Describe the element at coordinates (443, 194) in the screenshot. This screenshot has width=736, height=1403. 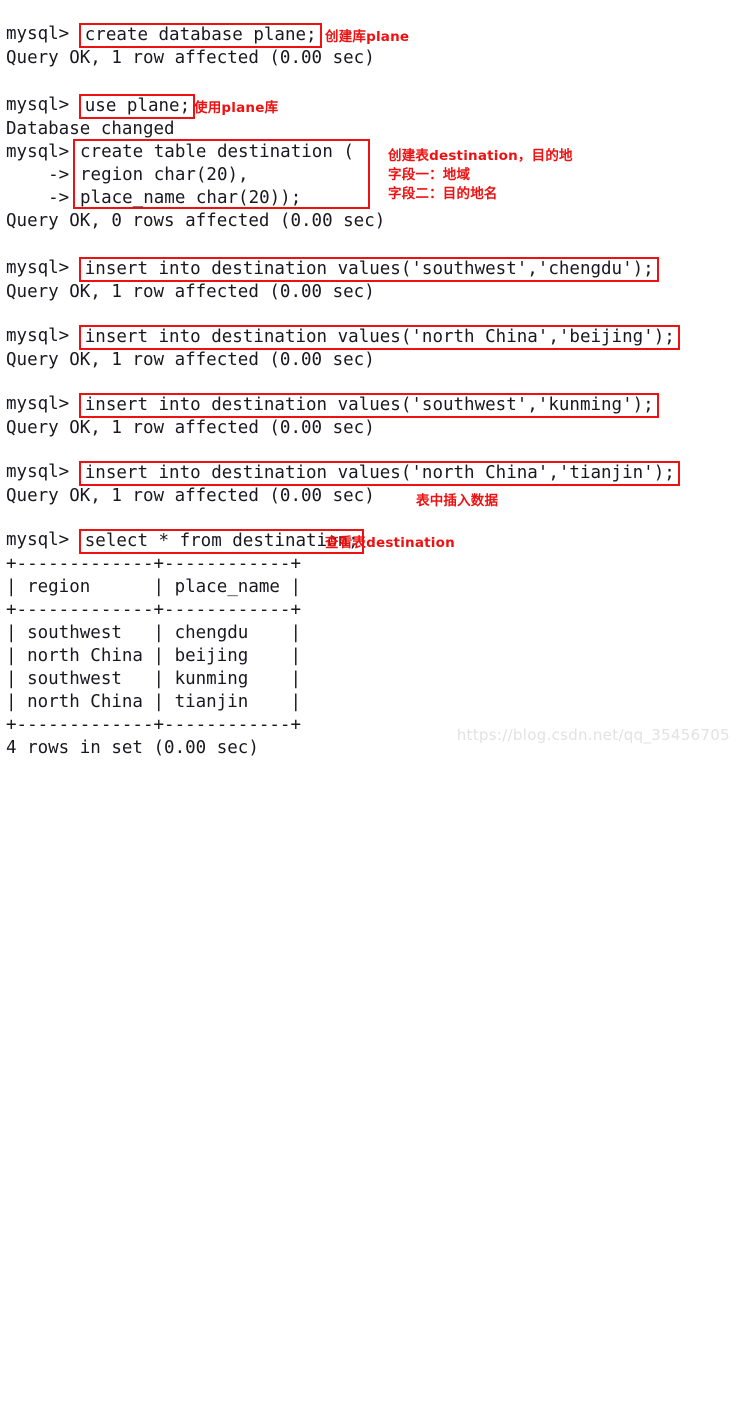
I see `annotation-create-table-3: 字段二：目的地名` at that location.